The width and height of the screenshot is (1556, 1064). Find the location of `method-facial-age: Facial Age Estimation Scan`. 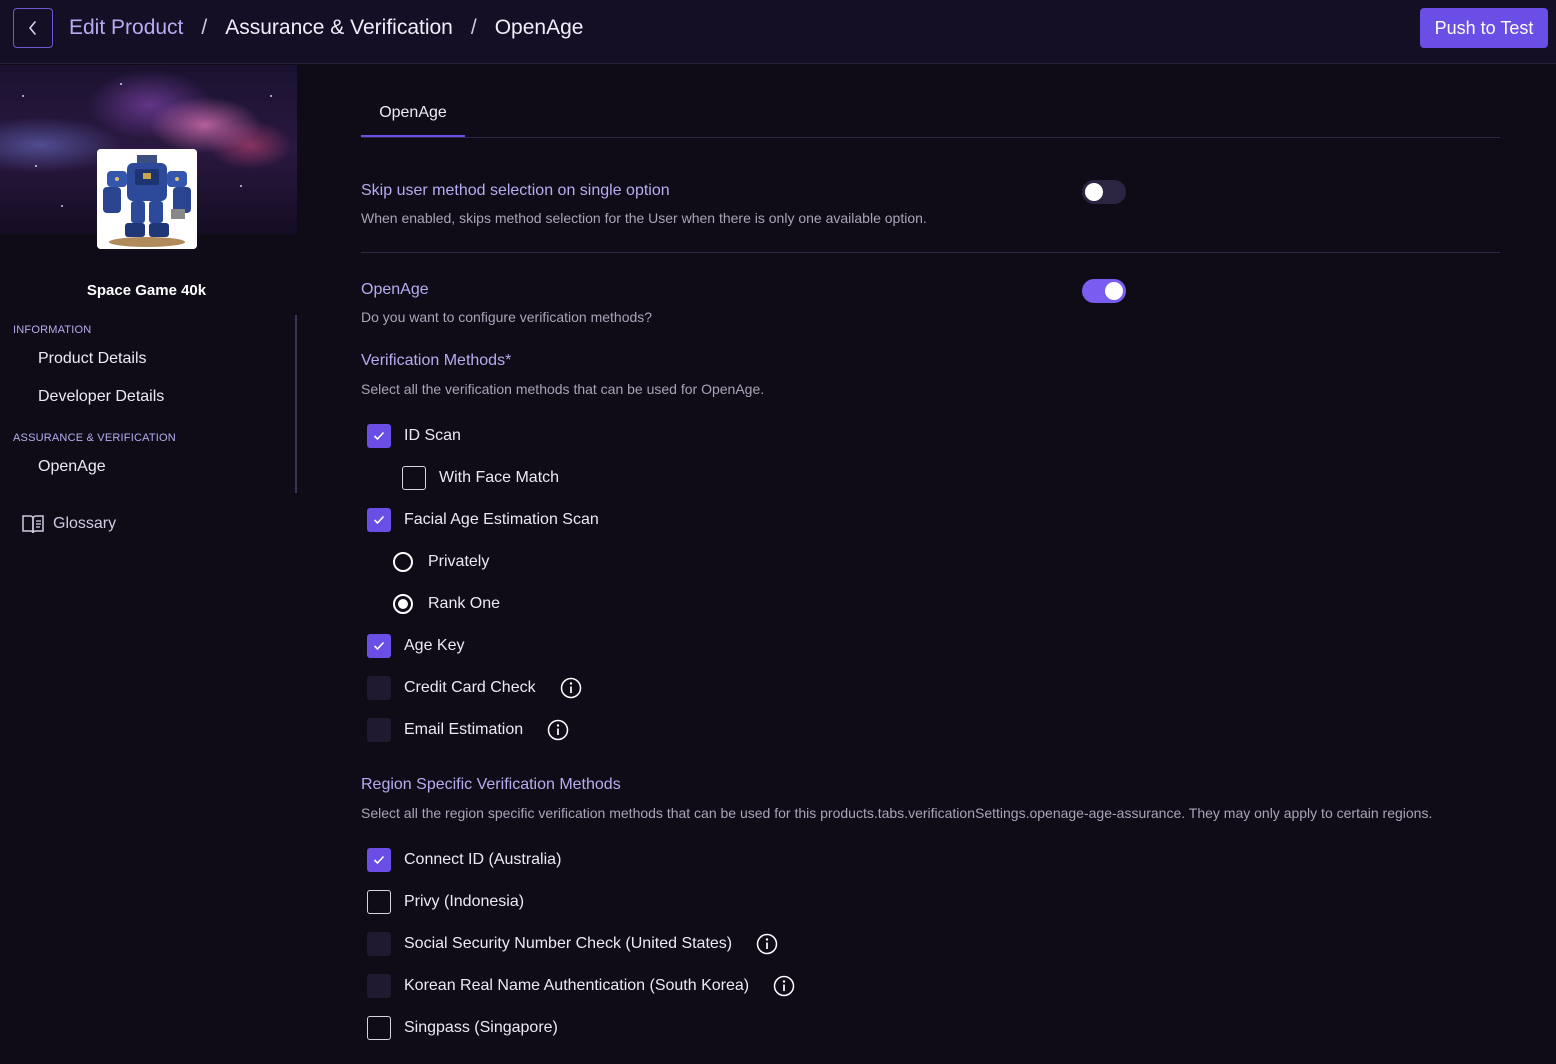

method-facial-age: Facial Age Estimation Scan is located at coordinates (483, 520).